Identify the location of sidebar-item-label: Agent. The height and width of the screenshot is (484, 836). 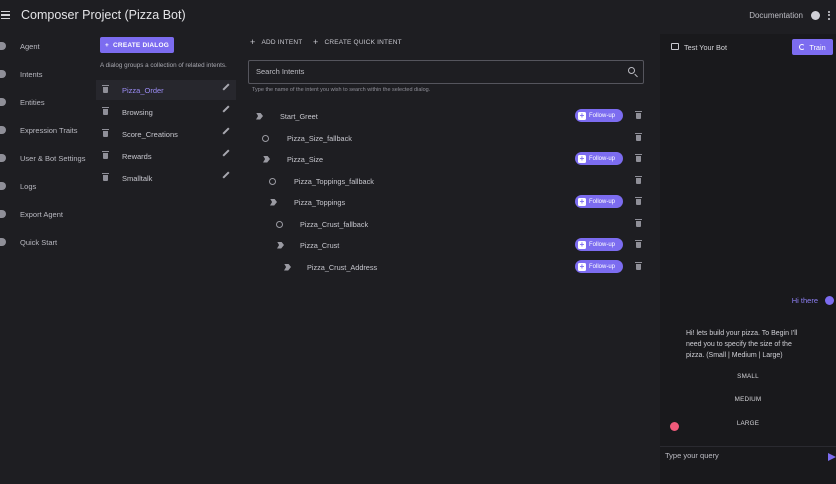
(30, 46).